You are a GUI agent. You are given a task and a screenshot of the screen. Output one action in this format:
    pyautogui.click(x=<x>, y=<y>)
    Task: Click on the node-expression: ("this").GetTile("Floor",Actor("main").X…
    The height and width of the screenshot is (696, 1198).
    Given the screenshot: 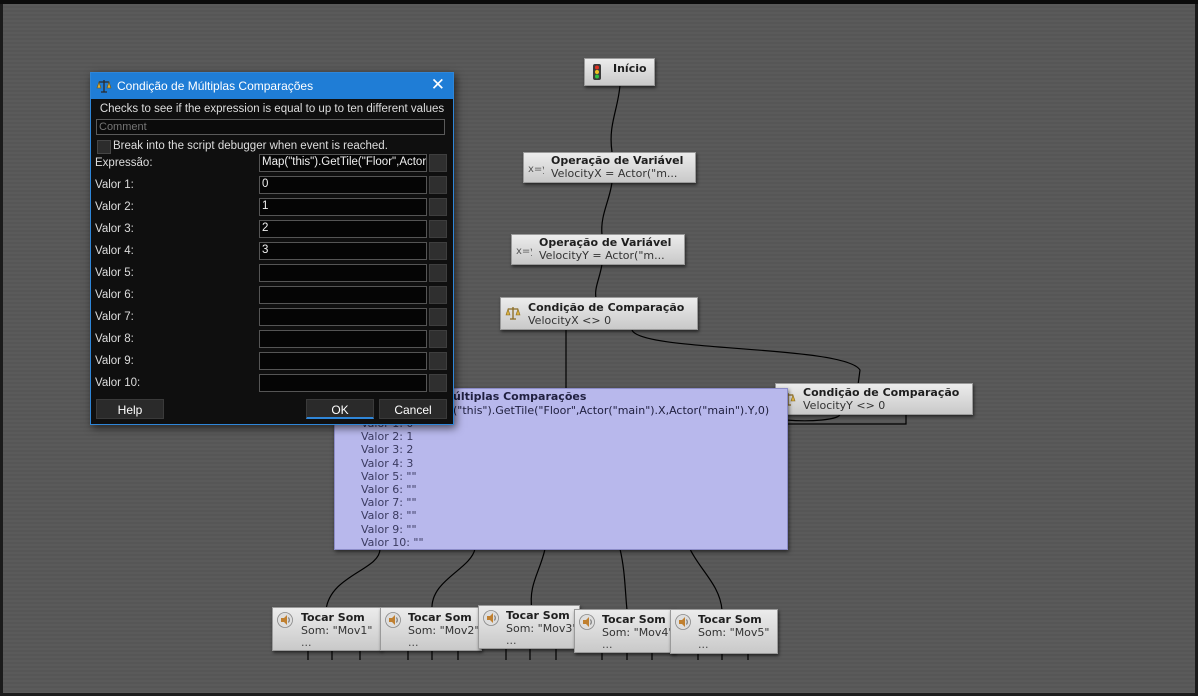 What is the action you would take?
    pyautogui.click(x=611, y=410)
    